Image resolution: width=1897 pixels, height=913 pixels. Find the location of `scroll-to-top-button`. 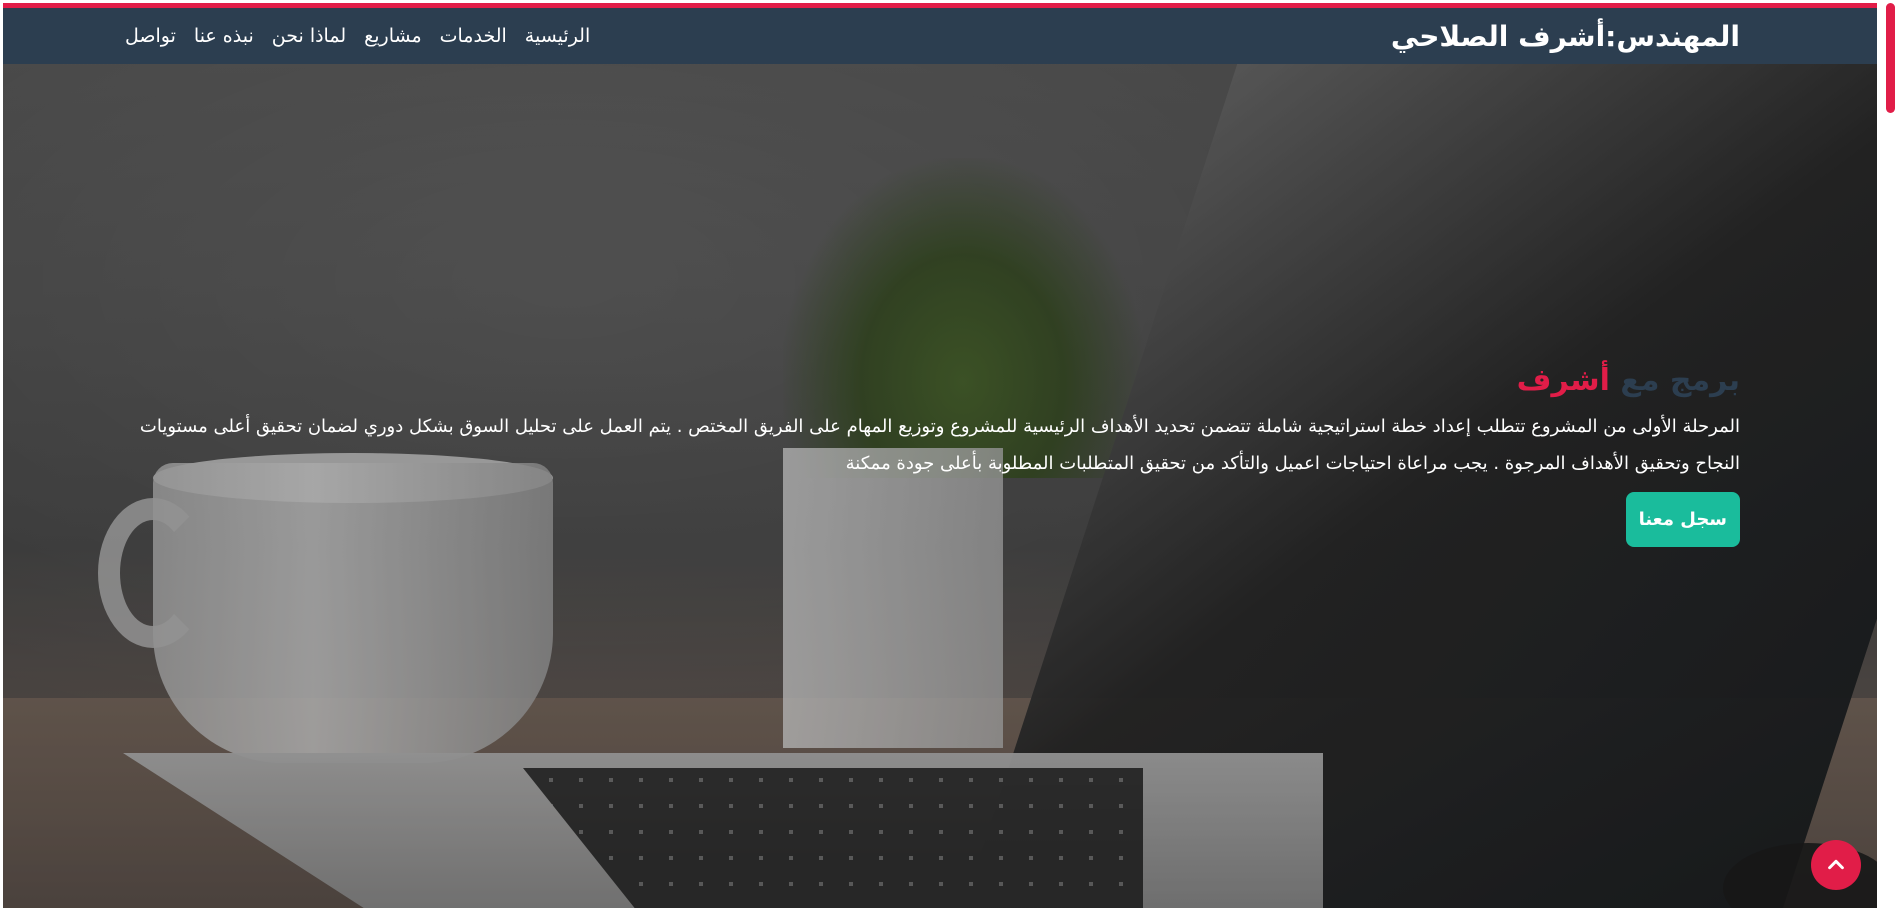

scroll-to-top-button is located at coordinates (1836, 865).